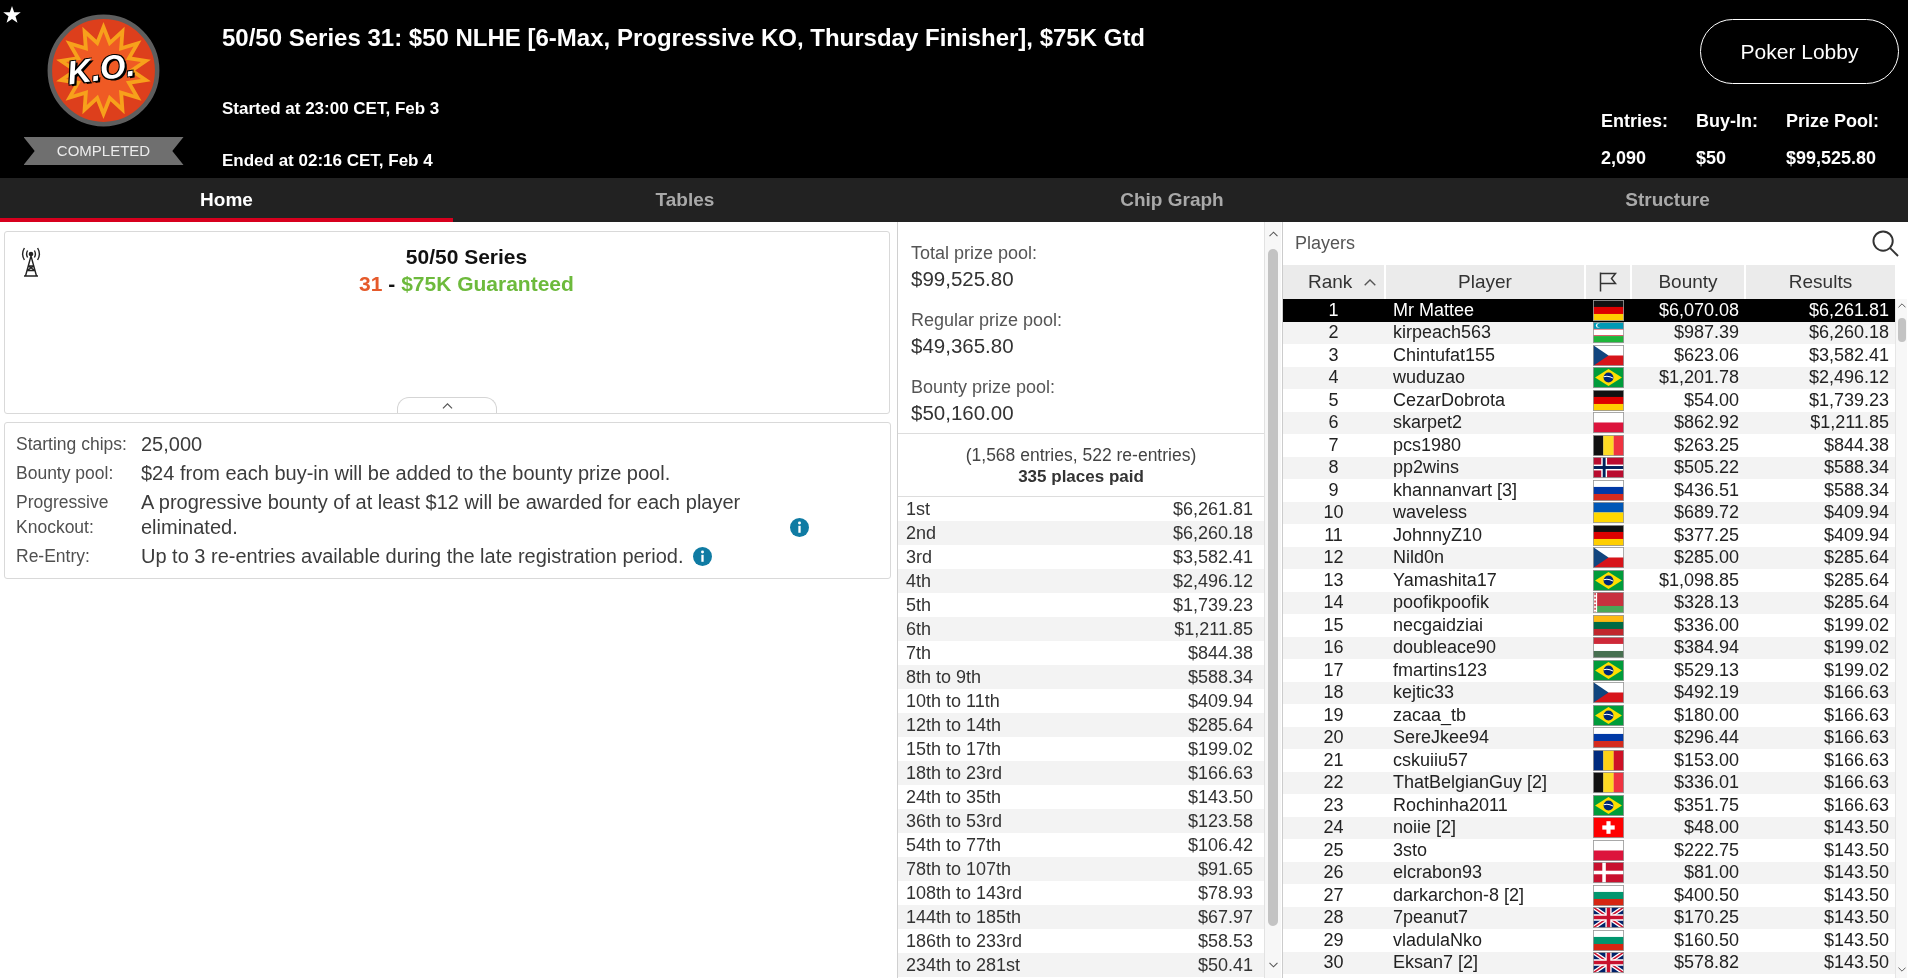 This screenshot has width=1908, height=978. Describe the element at coordinates (1589, 557) in the screenshot. I see `player-row: 12 Nild0n $285.00 $285.64` at that location.